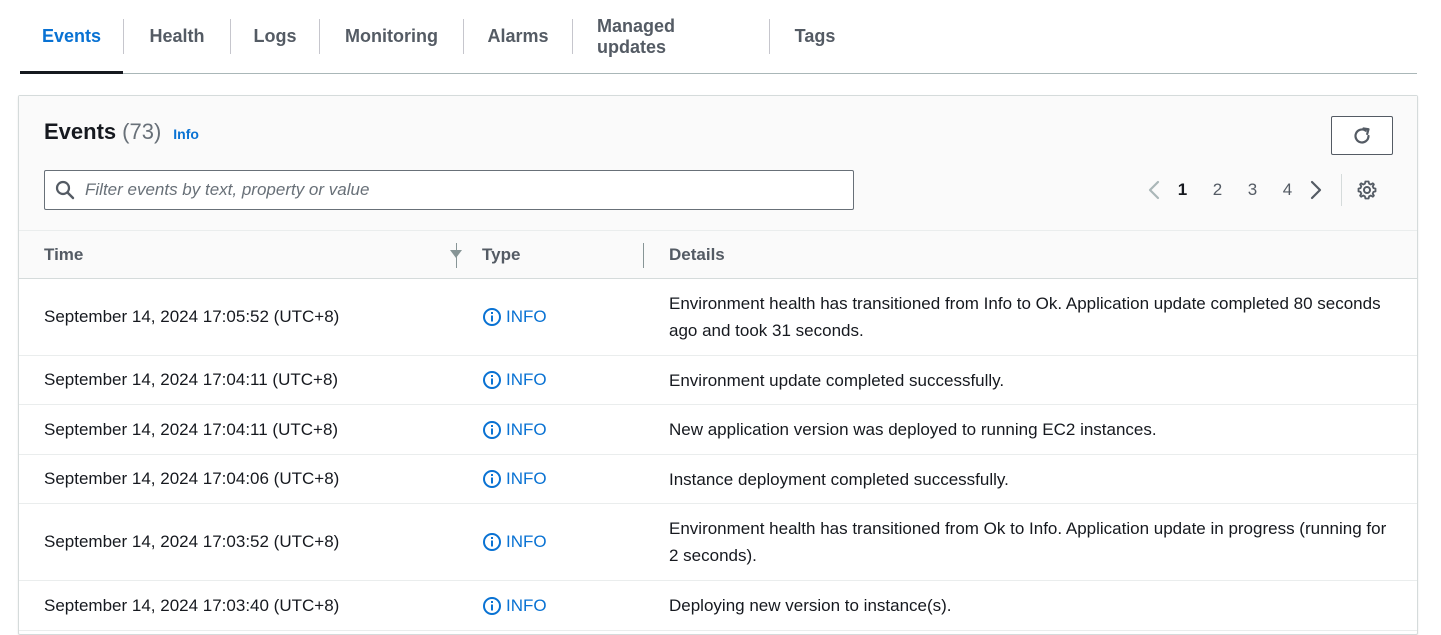 Image resolution: width=1441 pixels, height=635 pixels. I want to click on previous-page-button, so click(1154, 190).